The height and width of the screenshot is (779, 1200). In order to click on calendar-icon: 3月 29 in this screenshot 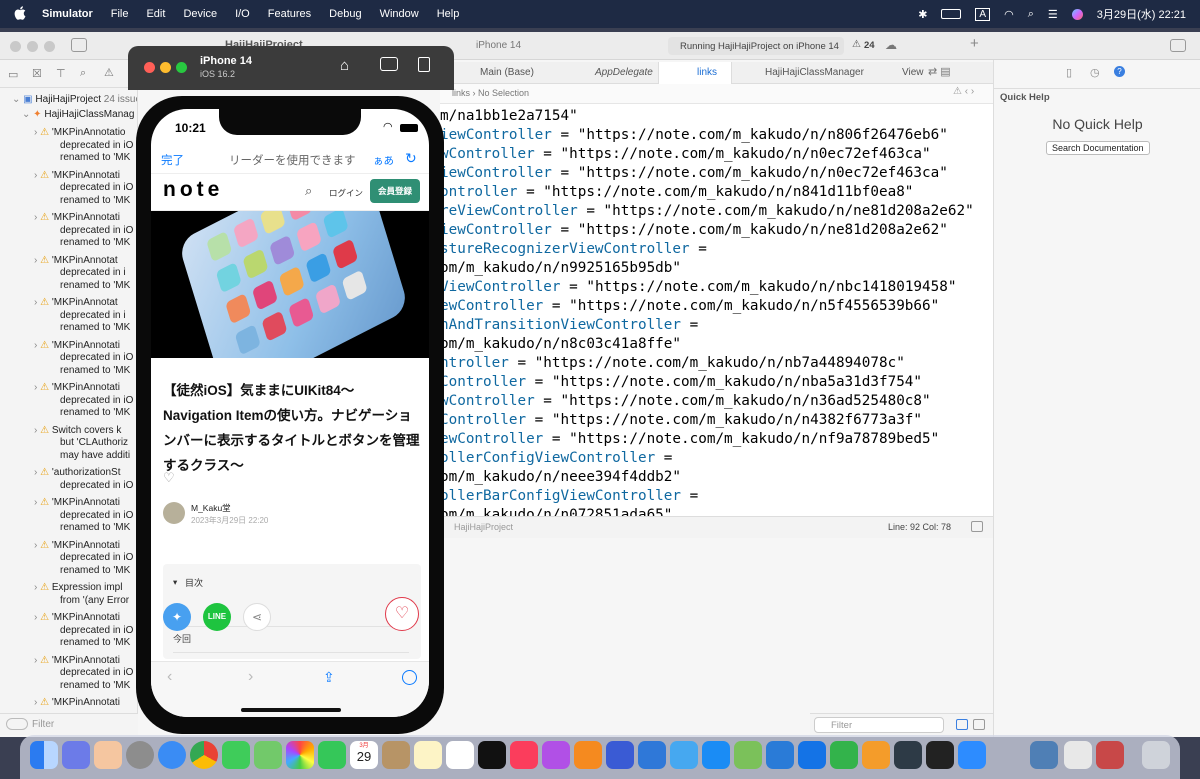, I will do `click(364, 755)`.